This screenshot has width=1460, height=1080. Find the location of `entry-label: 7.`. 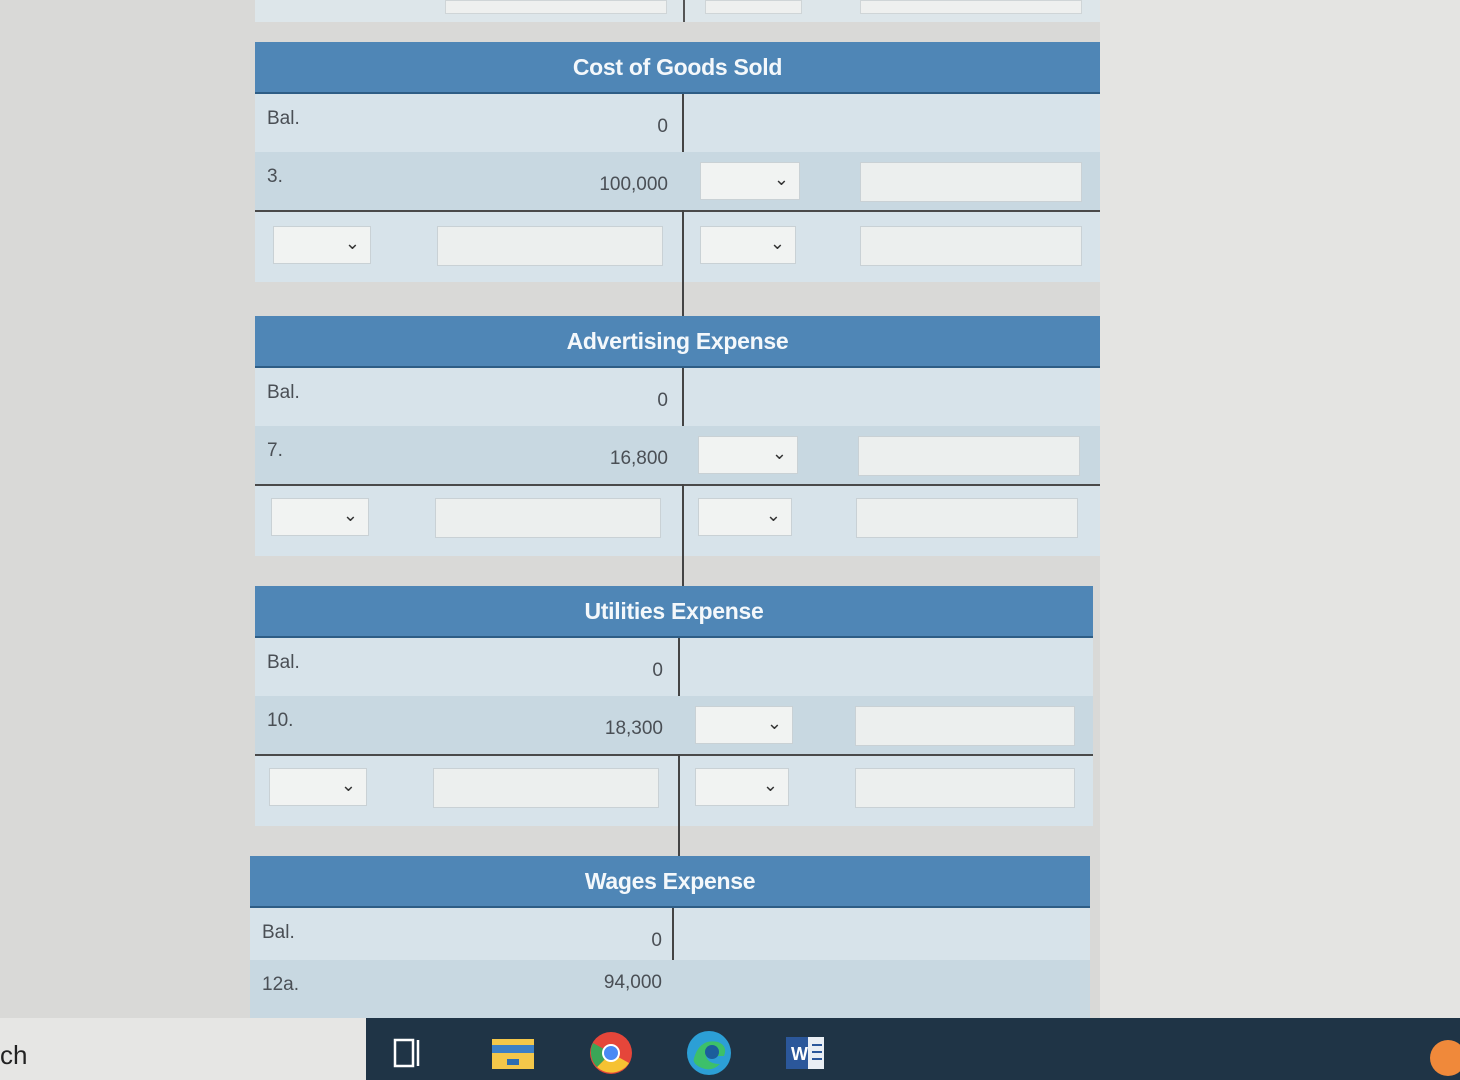

entry-label: 7. is located at coordinates (275, 450).